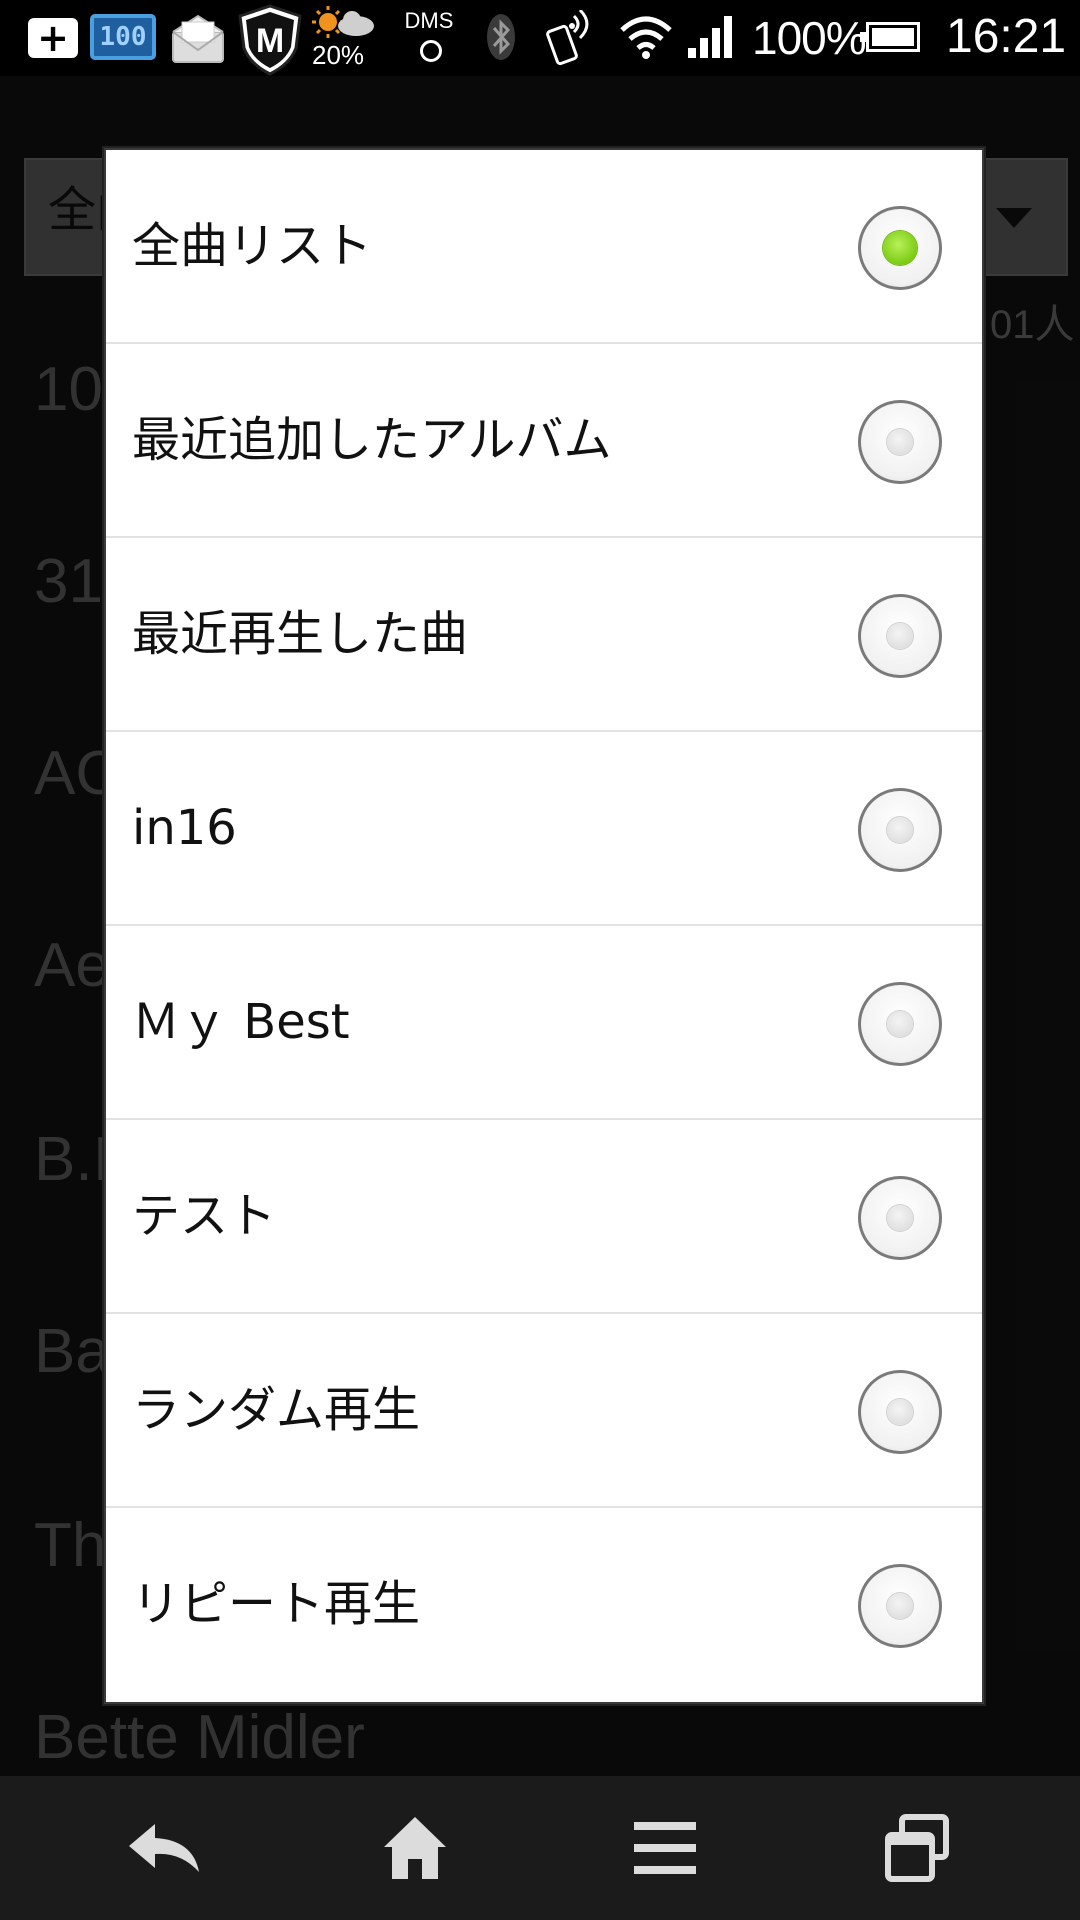  Describe the element at coordinates (544, 247) in the screenshot. I see `playlist-option-all-songs: 全曲リスト` at that location.